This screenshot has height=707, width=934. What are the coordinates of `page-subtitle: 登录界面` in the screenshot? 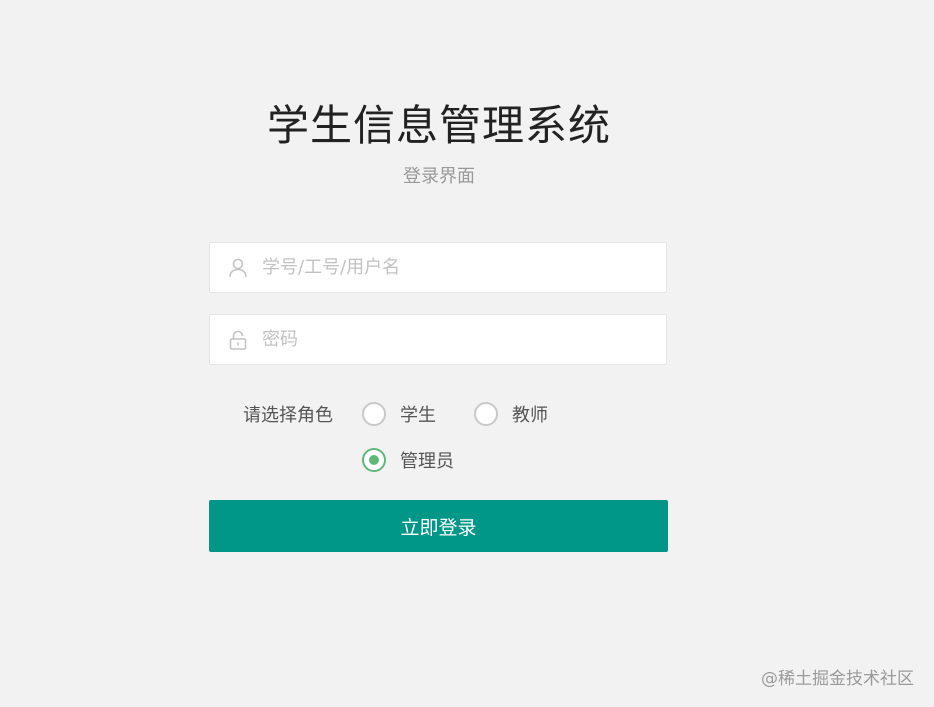 It's located at (439, 176).